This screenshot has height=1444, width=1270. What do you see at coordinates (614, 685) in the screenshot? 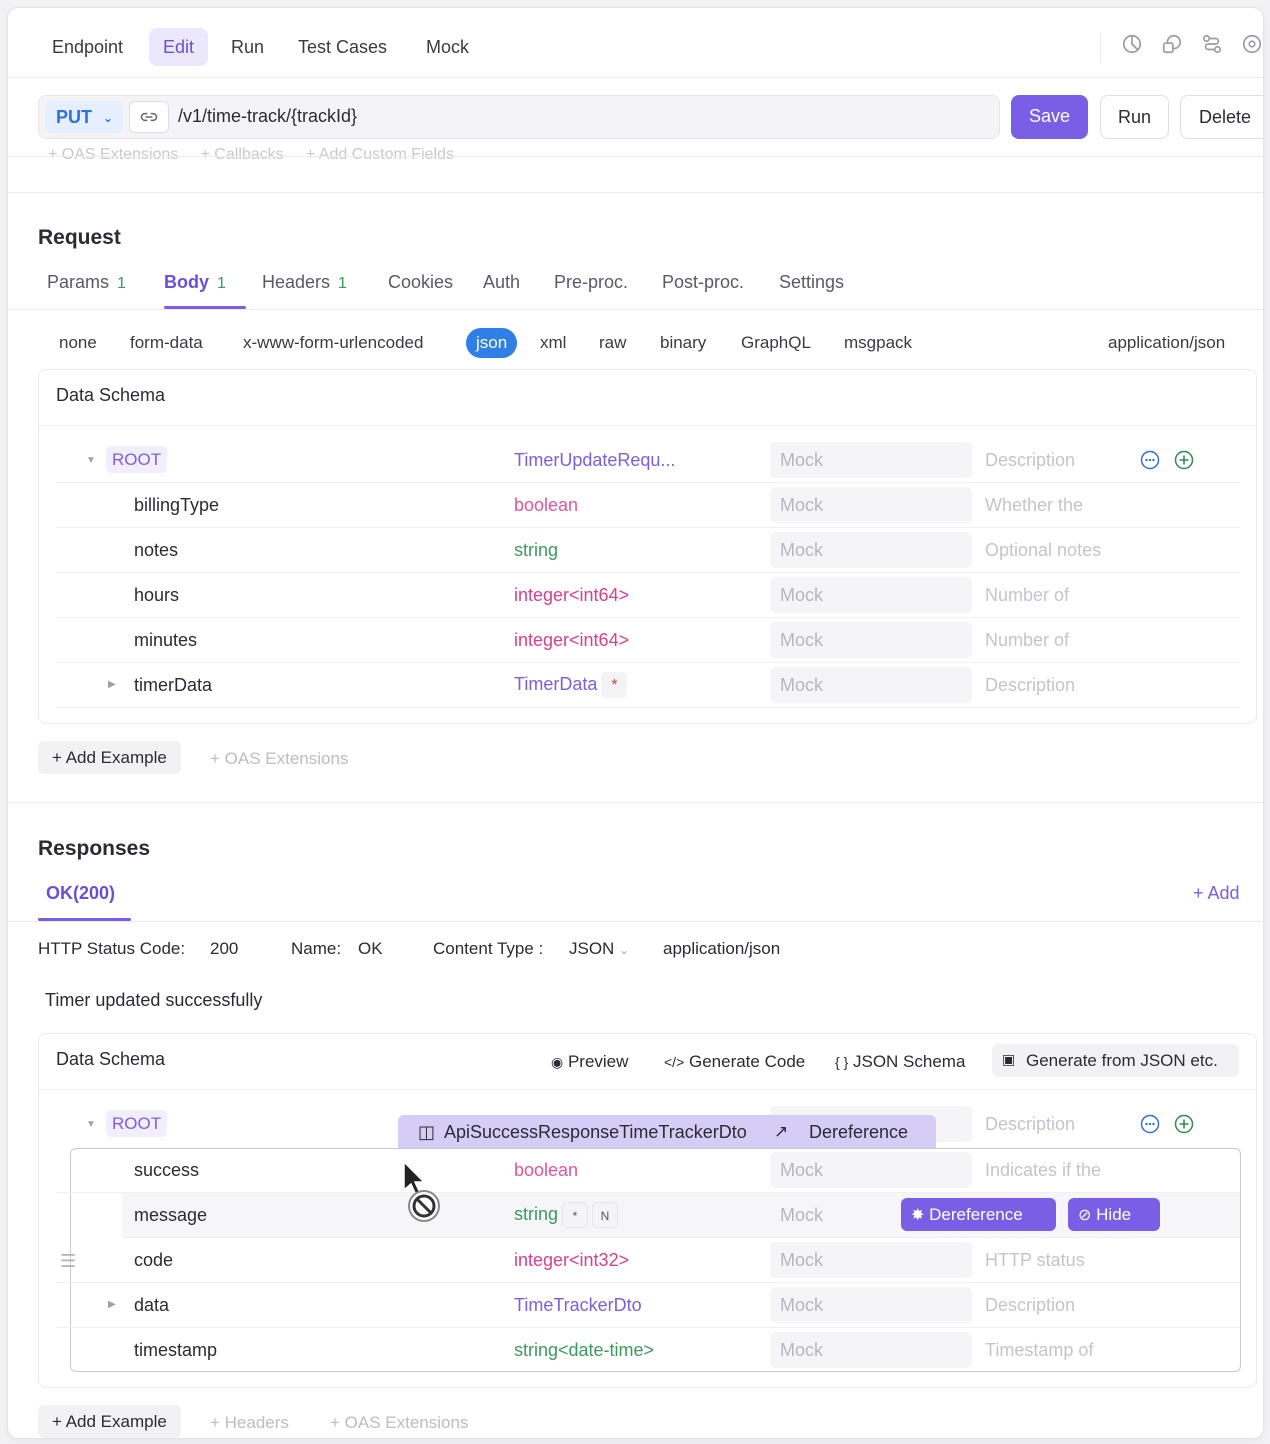
I see `required-marker: *` at bounding box center [614, 685].